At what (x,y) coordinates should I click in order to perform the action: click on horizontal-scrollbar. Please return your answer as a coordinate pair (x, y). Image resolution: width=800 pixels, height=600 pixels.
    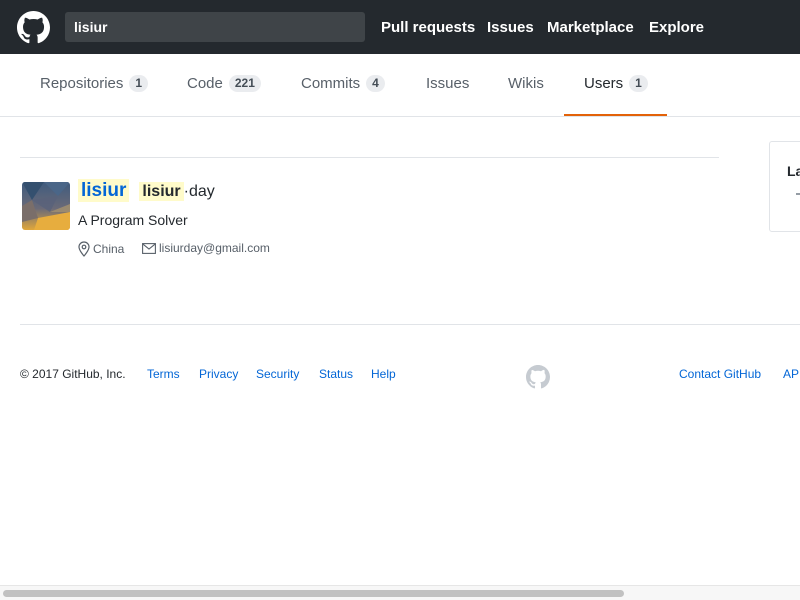
    Looking at the image, I should click on (400, 592).